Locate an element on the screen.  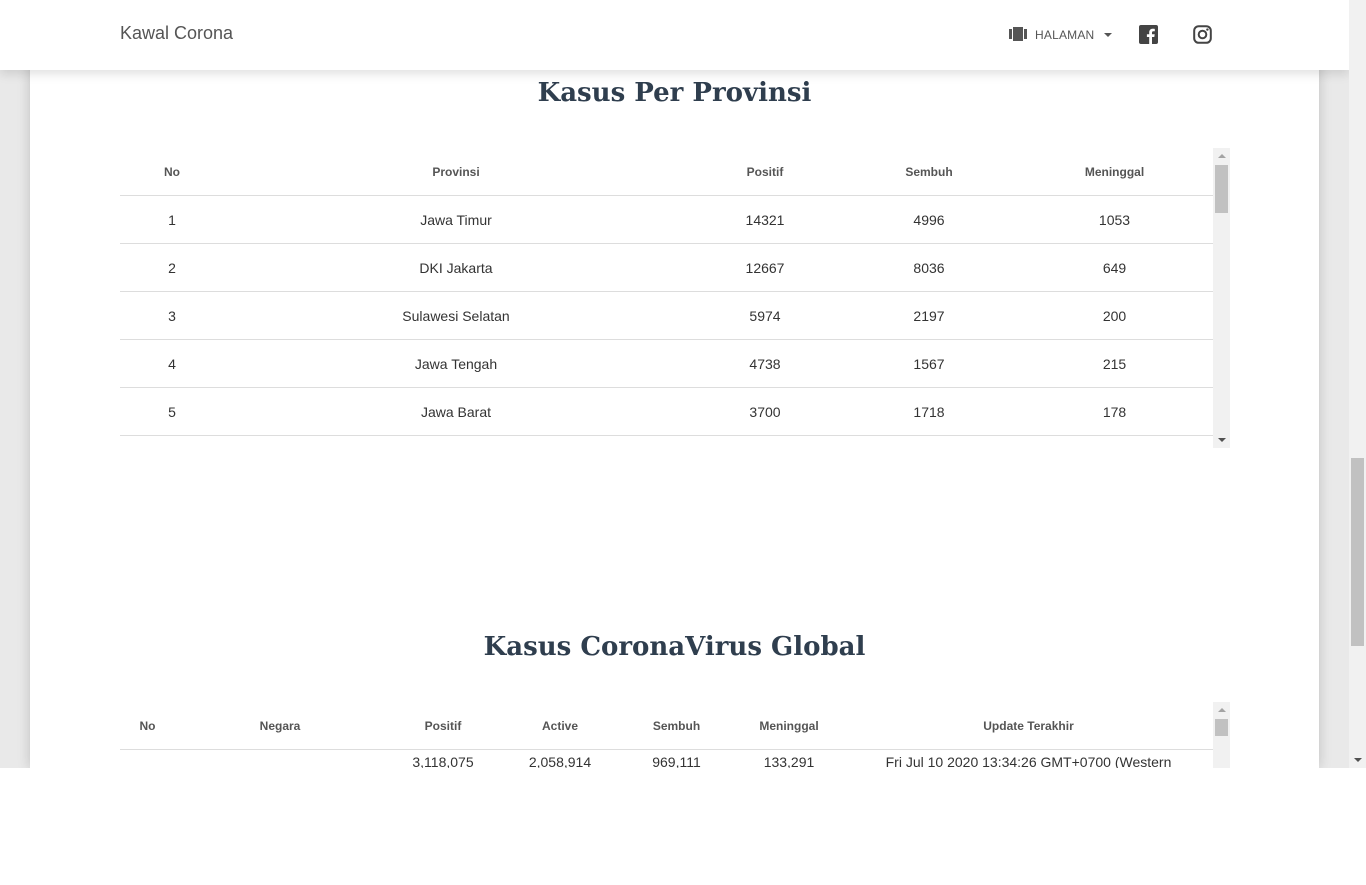
cell-no is located at coordinates (147, 759).